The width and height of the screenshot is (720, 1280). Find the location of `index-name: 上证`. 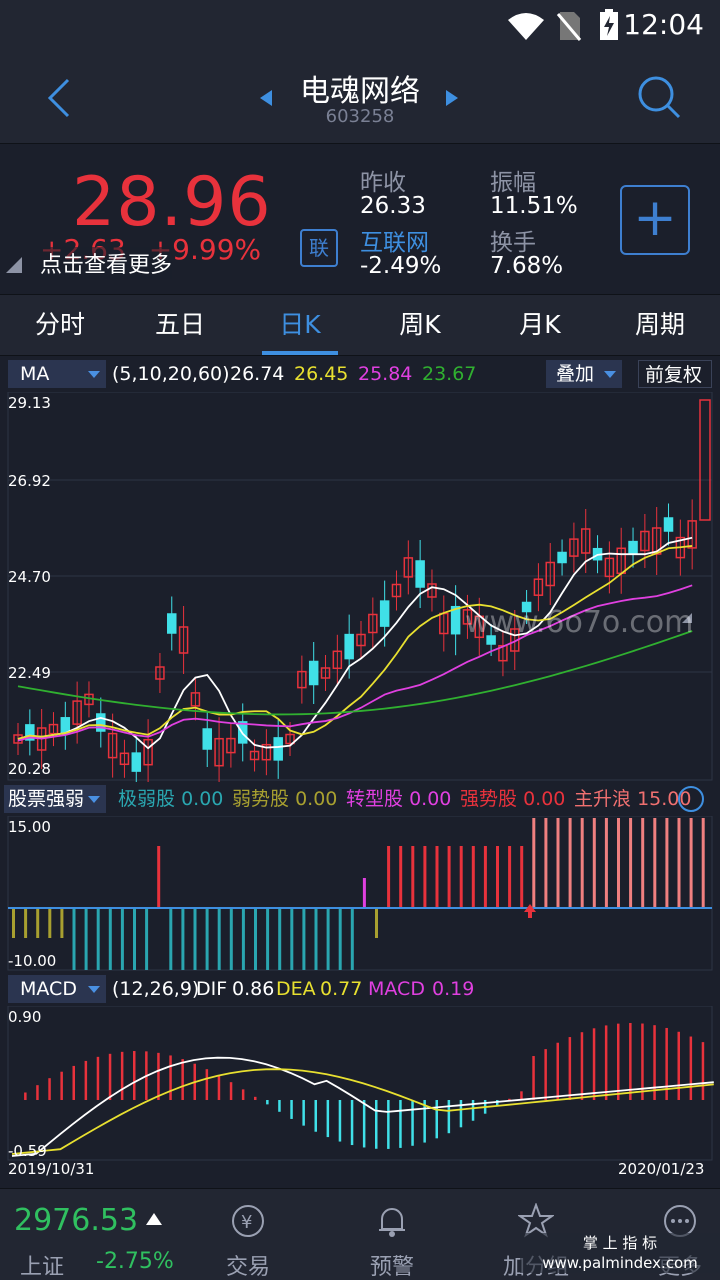

index-name: 上证 is located at coordinates (42, 1267).